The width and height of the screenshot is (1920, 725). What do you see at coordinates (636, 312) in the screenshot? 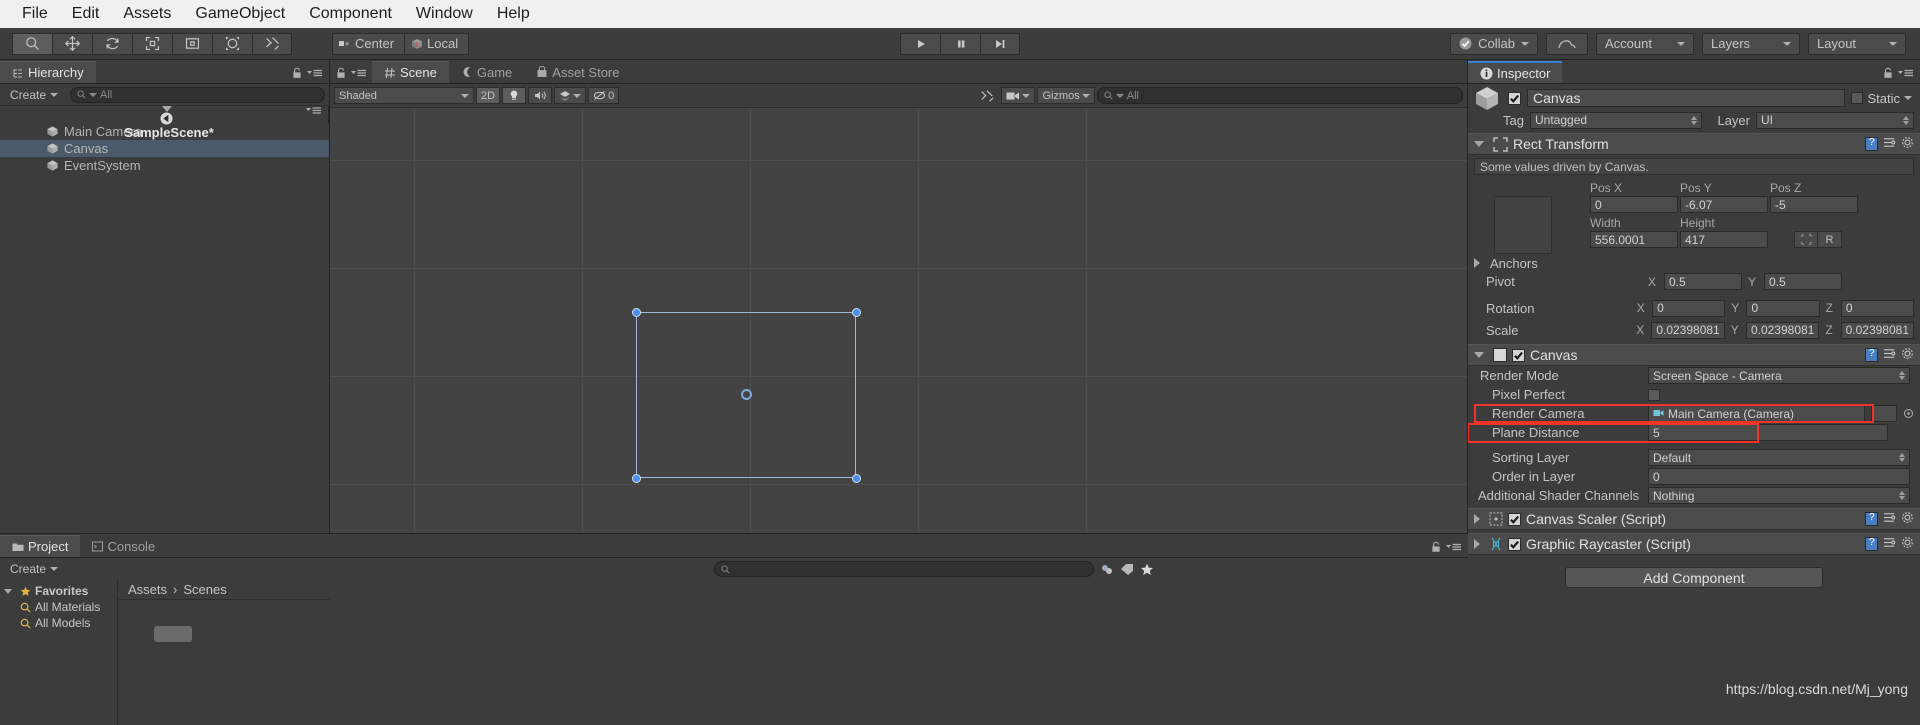
I see `resize-handle-top-left` at bounding box center [636, 312].